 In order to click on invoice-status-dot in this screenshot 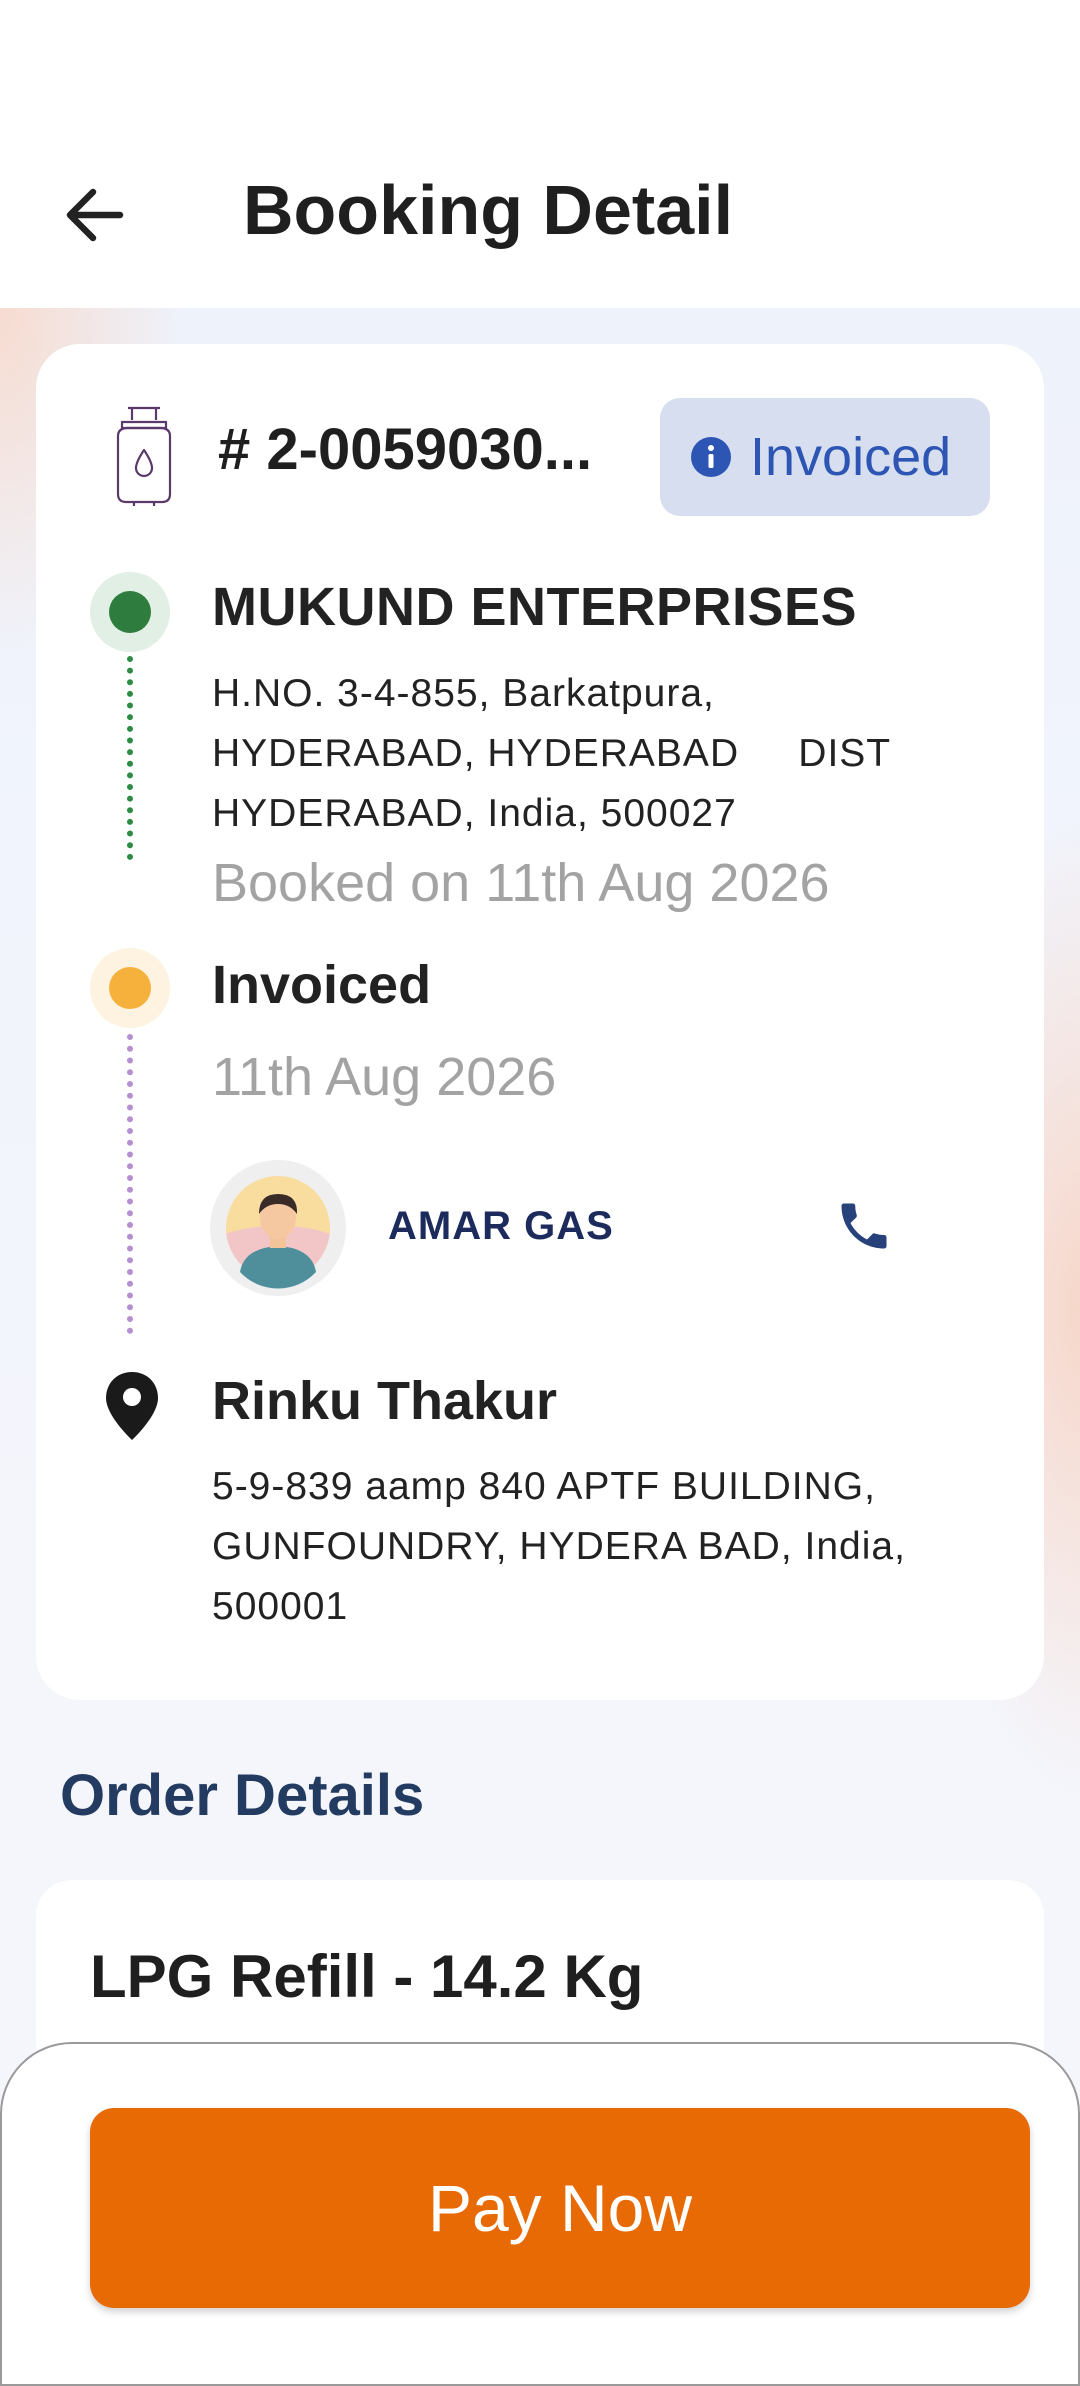, I will do `click(130, 988)`.